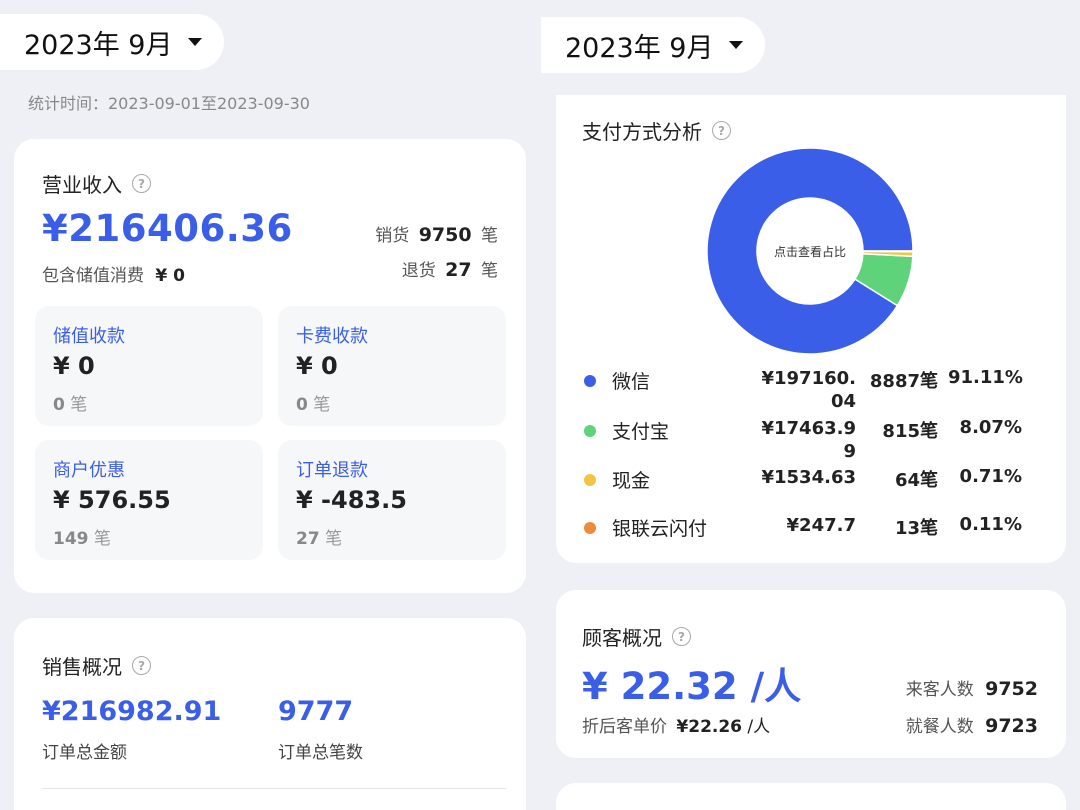  I want to click on visitors-line: 来客人数 9752, so click(972, 687).